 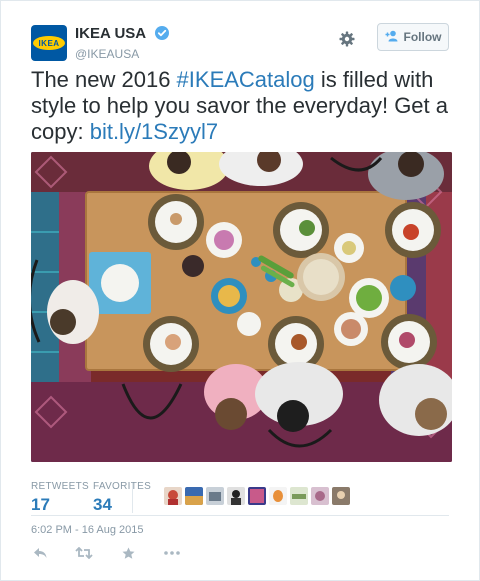 I want to click on favorites-label: FAVORITES, so click(x=122, y=486).